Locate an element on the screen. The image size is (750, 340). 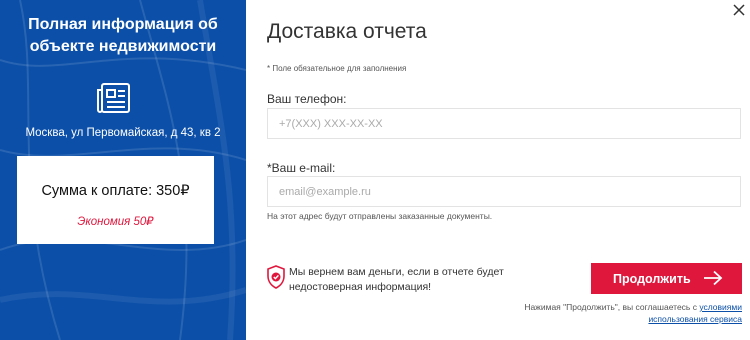
arrow-right-icon is located at coordinates (713, 278).